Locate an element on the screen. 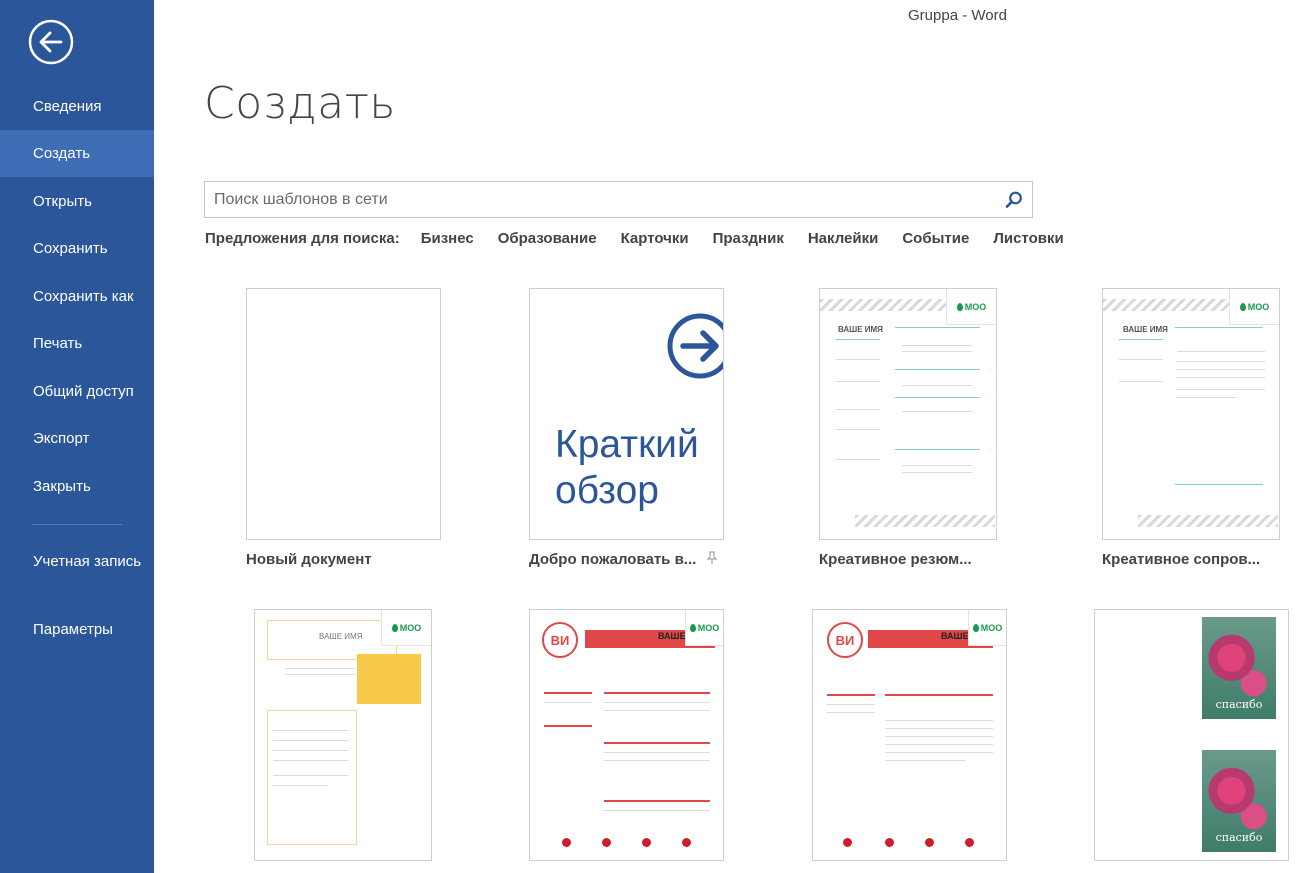 The width and height of the screenshot is (1310, 873). sidebar-item-label: Создать is located at coordinates (62, 153).